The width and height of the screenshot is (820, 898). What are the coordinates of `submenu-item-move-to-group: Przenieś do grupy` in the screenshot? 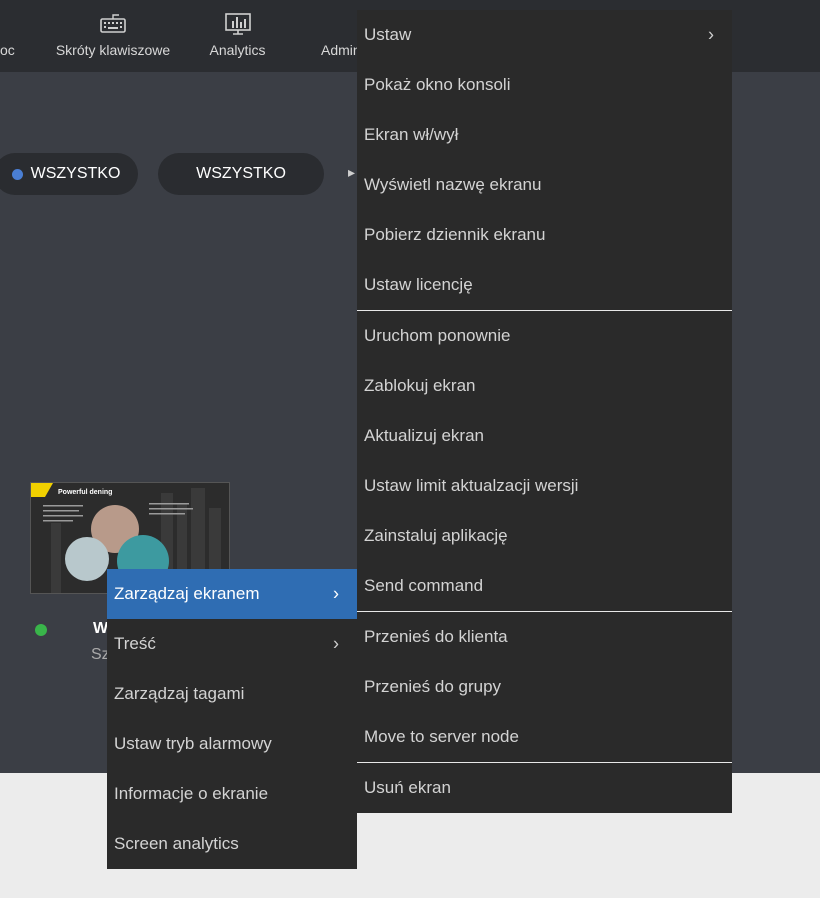 It's located at (544, 687).